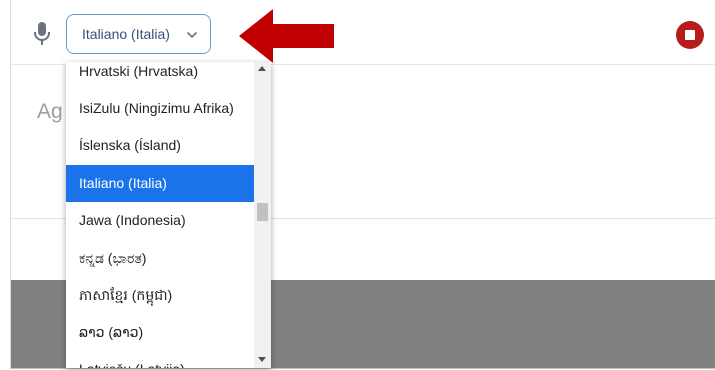 The image size is (715, 370). Describe the element at coordinates (160, 108) in the screenshot. I see `language-option: IsiZulu (Ningizimu Afrika)` at that location.